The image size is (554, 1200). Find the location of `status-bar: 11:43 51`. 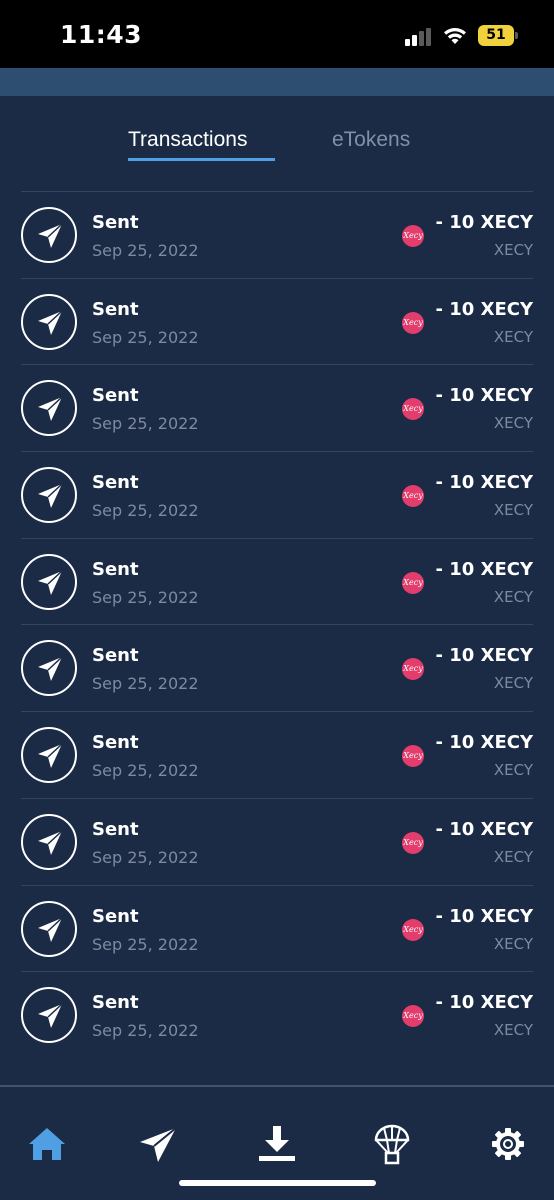

status-bar: 11:43 51 is located at coordinates (277, 34).